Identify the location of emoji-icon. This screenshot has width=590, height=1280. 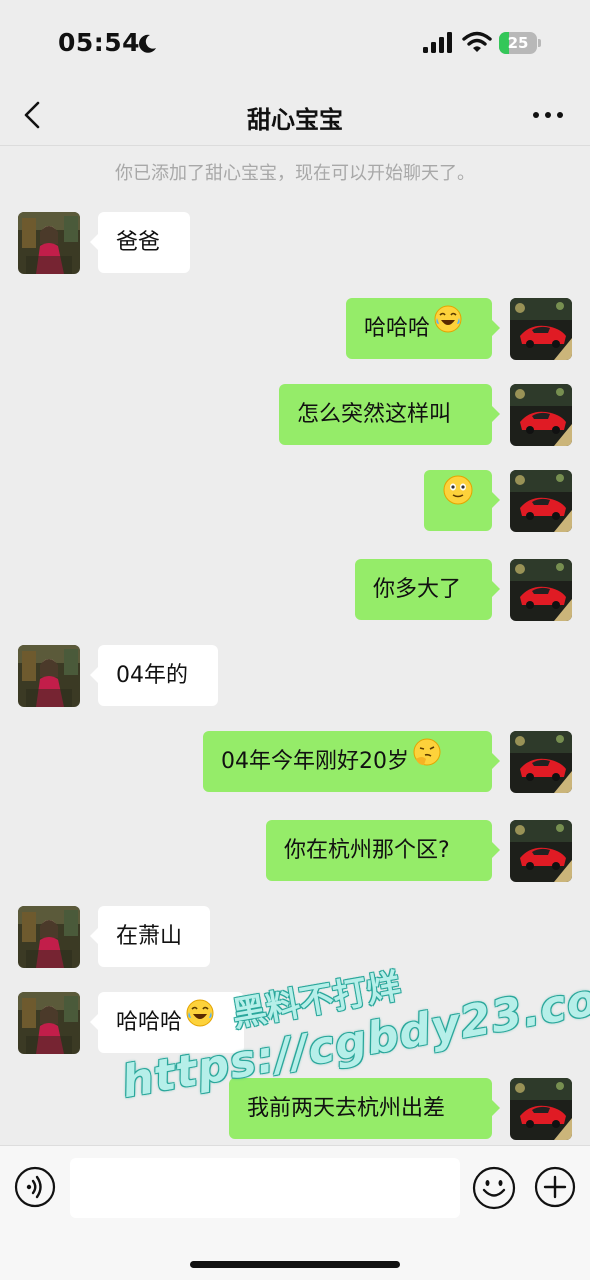
(494, 1188).